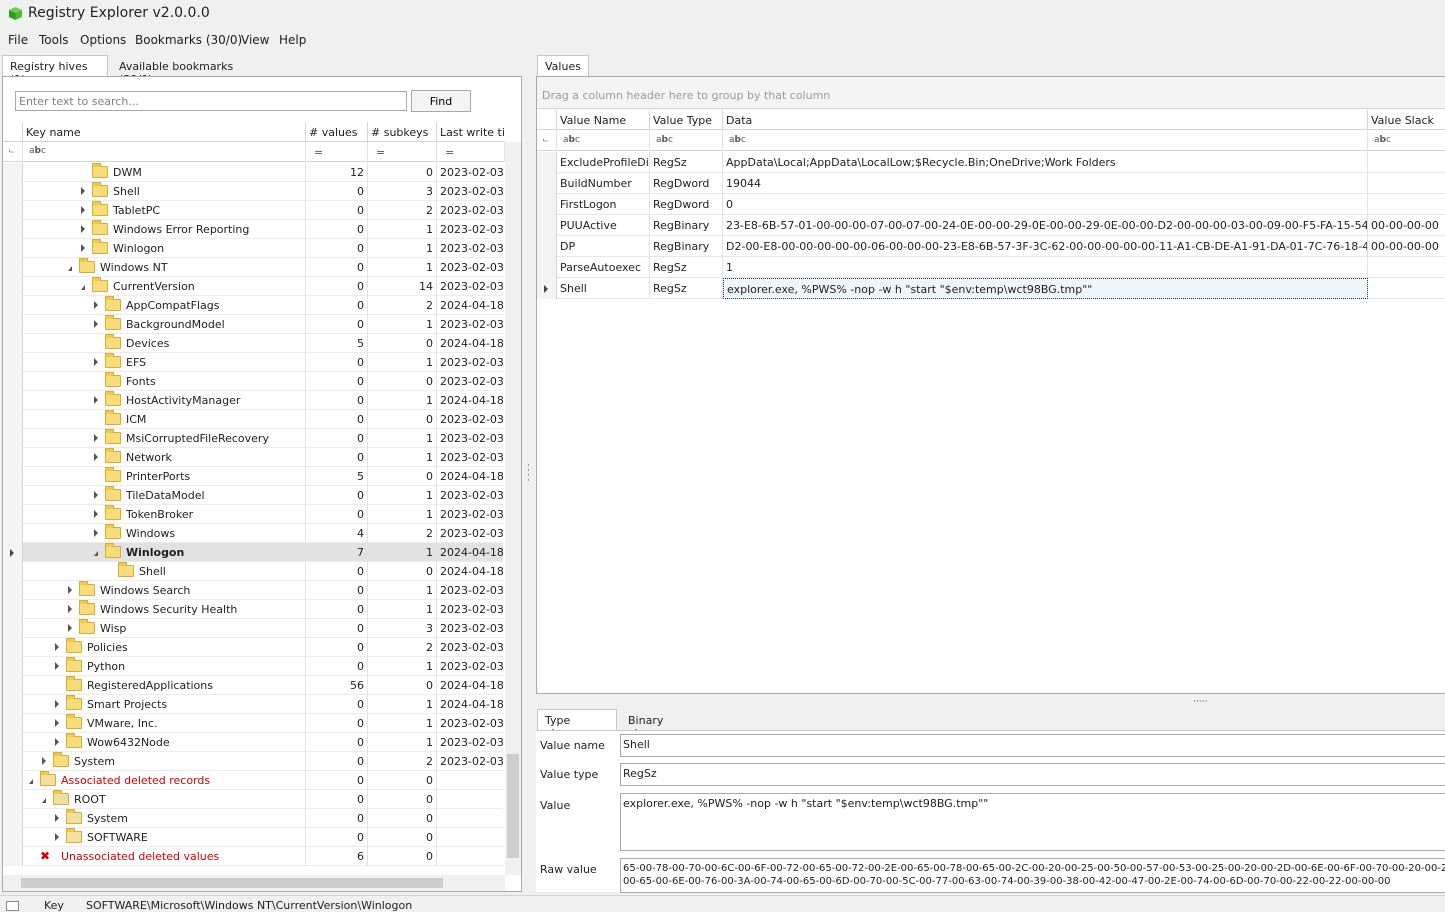 The image size is (1445, 912). I want to click on key-name-cell: CurrentVersion, so click(164, 286).